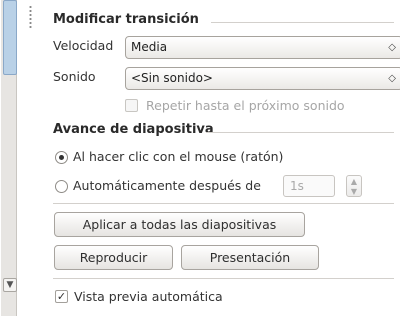  What do you see at coordinates (309, 186) in the screenshot?
I see `automatic-delay-input: 1s` at bounding box center [309, 186].